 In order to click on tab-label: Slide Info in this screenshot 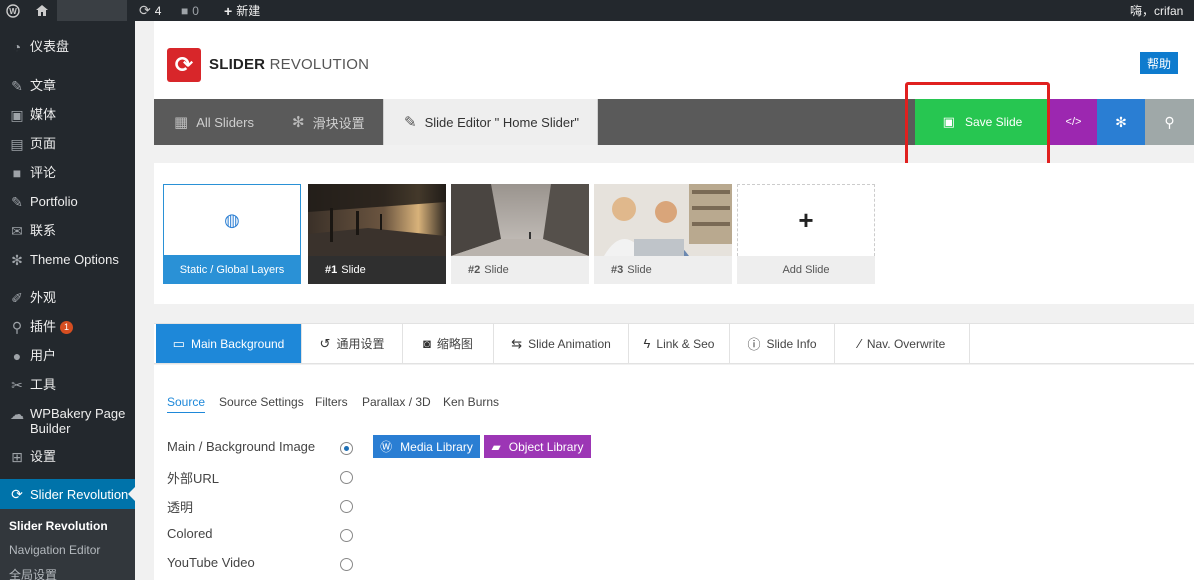, I will do `click(791, 343)`.